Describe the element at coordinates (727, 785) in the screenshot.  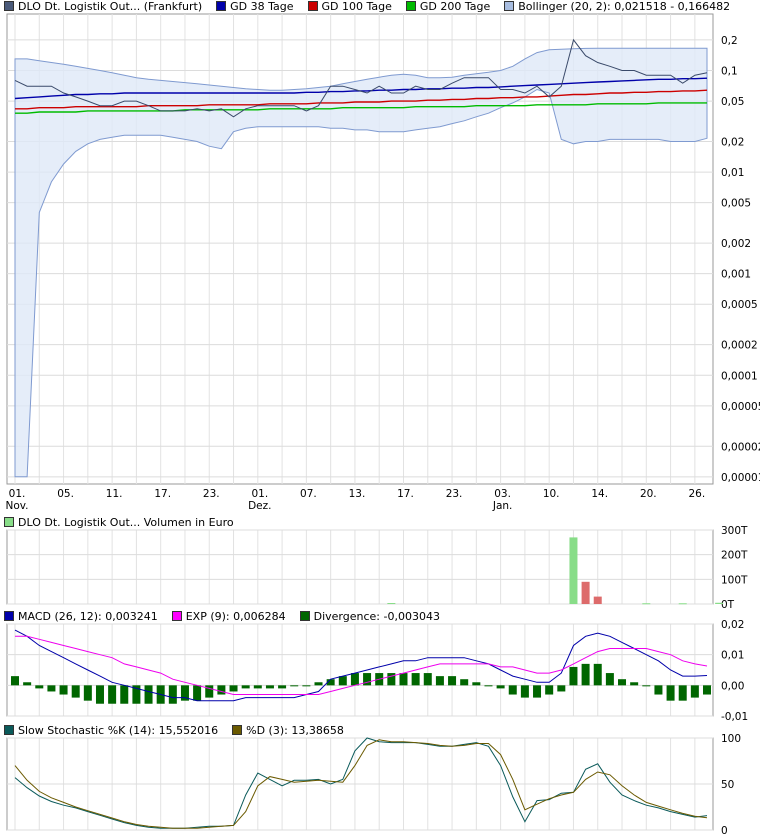
I see `y-tick-label: 50` at that location.